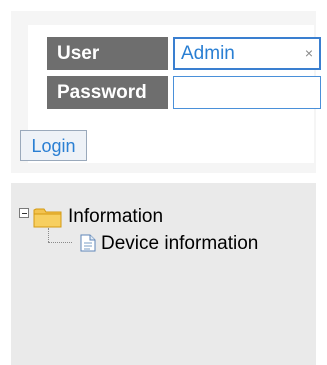  Describe the element at coordinates (247, 92) in the screenshot. I see `password-input` at that location.